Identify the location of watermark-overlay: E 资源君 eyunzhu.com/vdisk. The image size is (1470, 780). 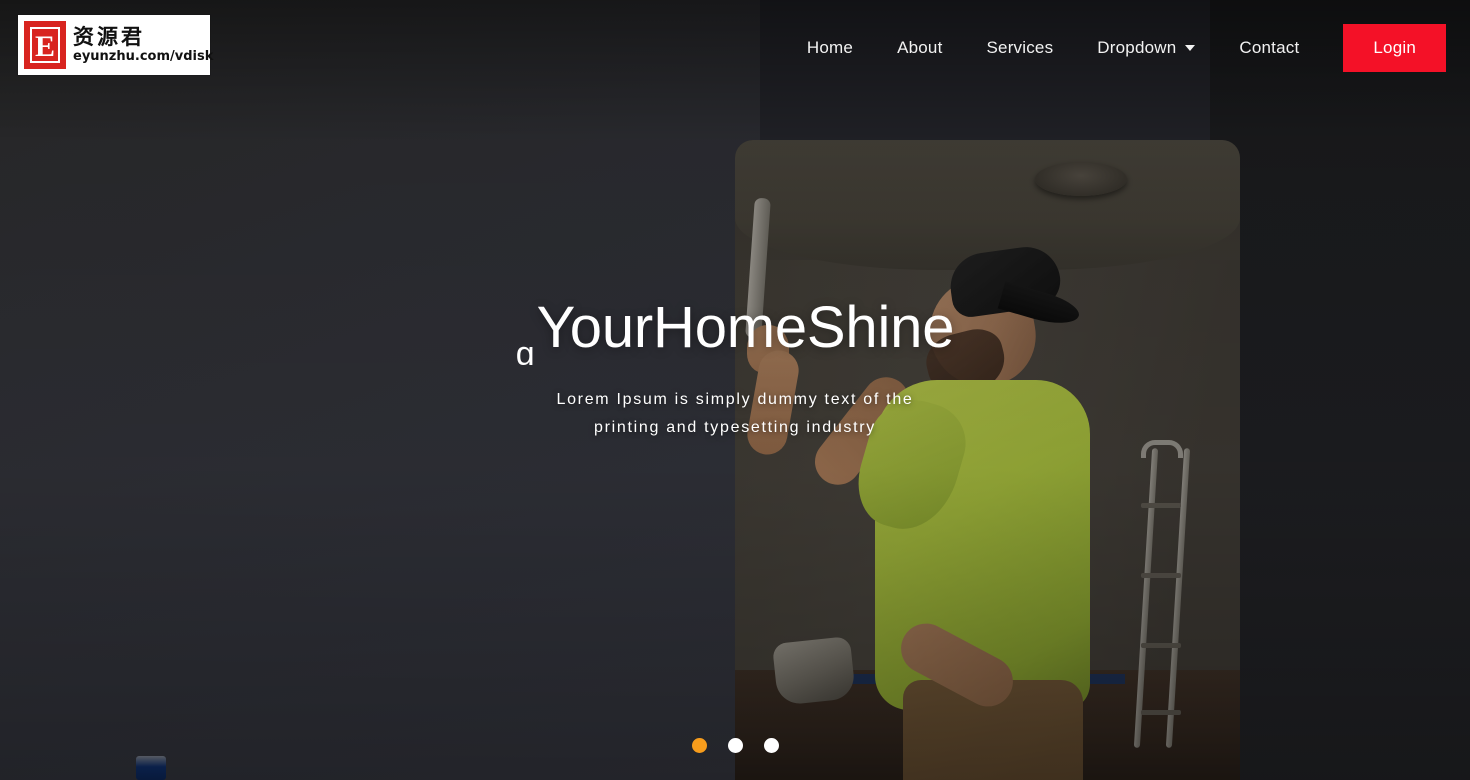
(115, 45).